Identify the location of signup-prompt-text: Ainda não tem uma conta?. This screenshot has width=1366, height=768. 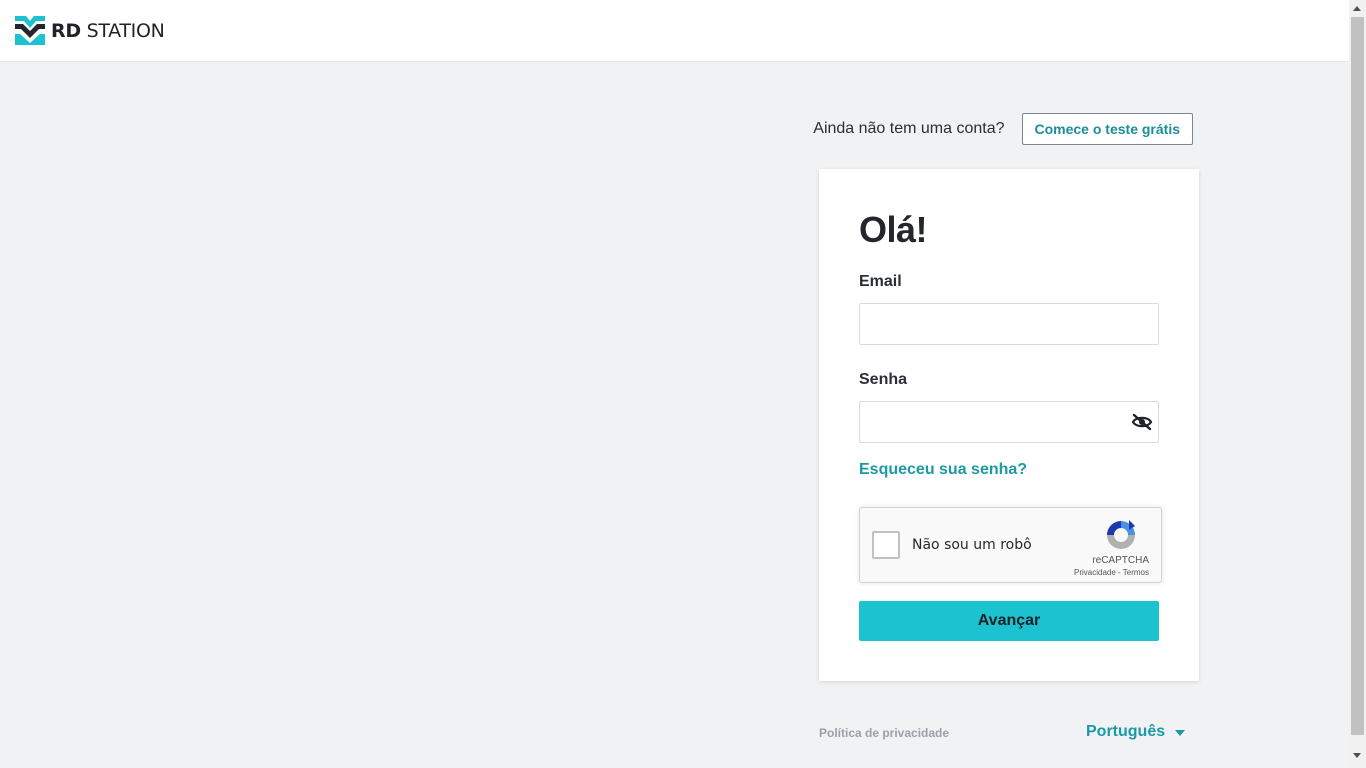
(909, 128).